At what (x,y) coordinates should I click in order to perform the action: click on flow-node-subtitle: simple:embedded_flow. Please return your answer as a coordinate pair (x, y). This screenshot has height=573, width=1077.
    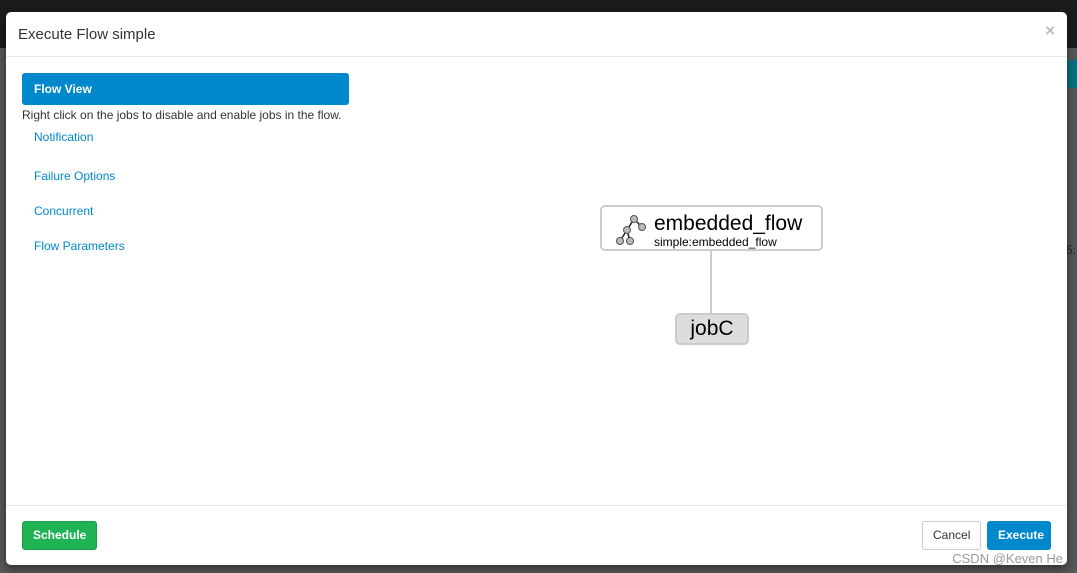
    Looking at the image, I should click on (715, 242).